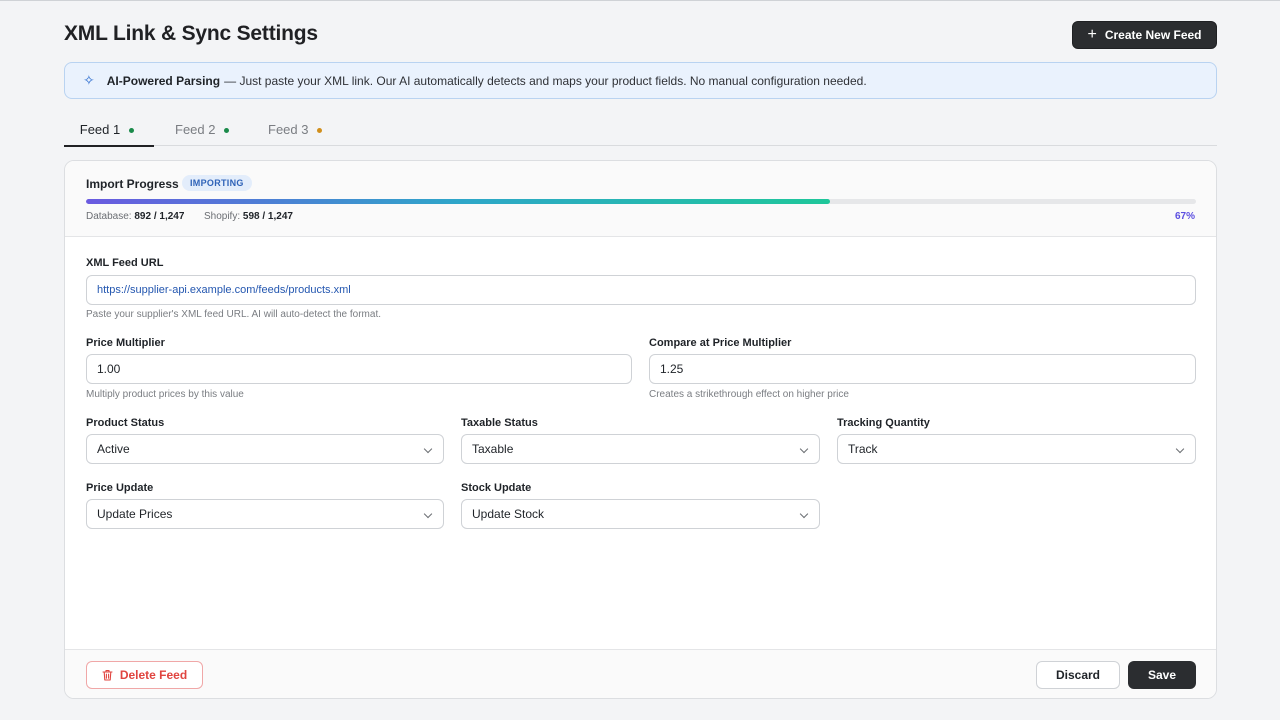 This screenshot has width=1280, height=720. Describe the element at coordinates (100, 129) in the screenshot. I see `tab-label: Feed 1` at that location.